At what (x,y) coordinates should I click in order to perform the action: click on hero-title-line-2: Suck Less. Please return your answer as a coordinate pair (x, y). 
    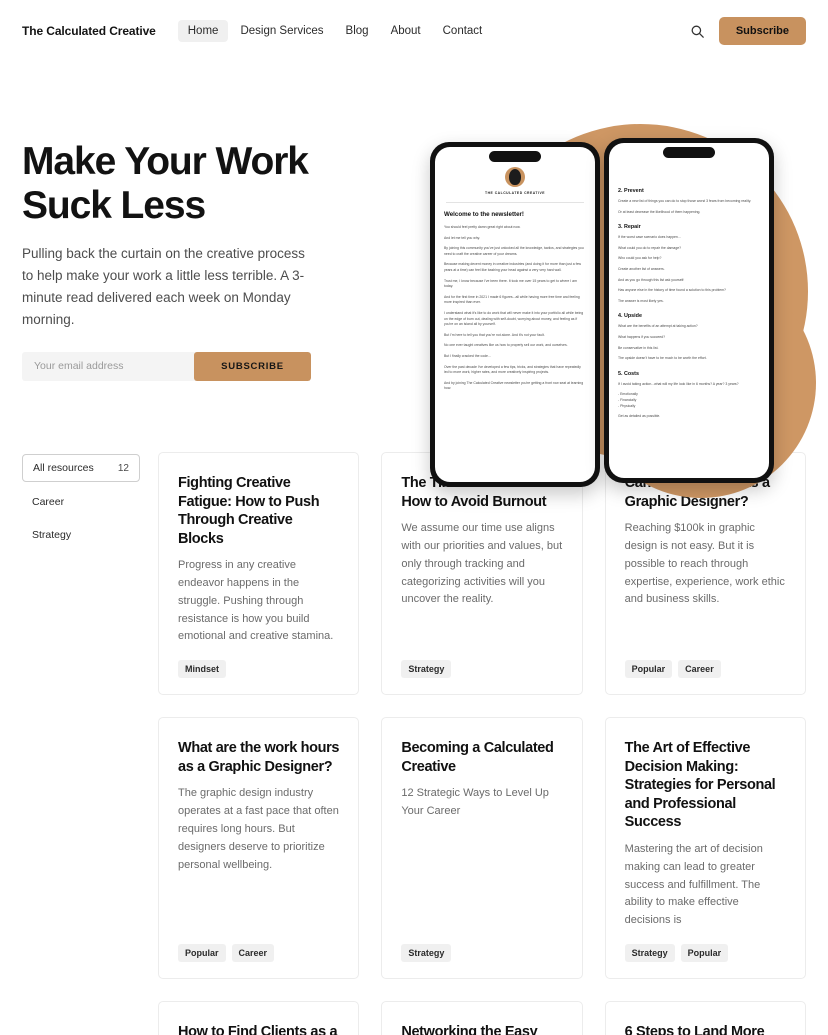
    Looking at the image, I should click on (114, 205).